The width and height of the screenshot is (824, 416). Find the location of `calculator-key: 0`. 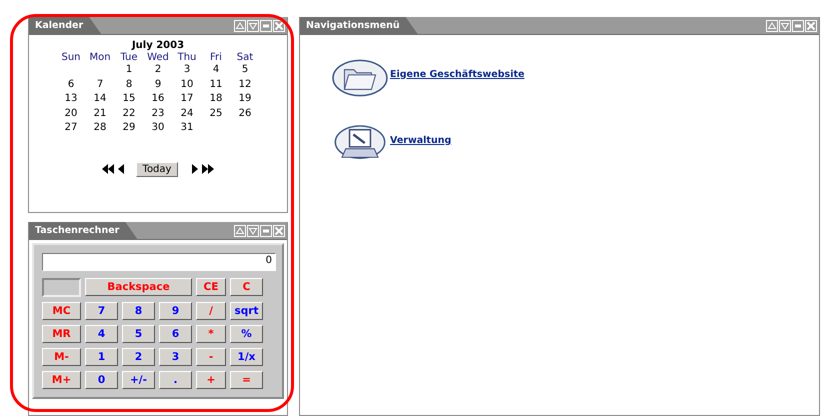

calculator-key: 0 is located at coordinates (101, 380).